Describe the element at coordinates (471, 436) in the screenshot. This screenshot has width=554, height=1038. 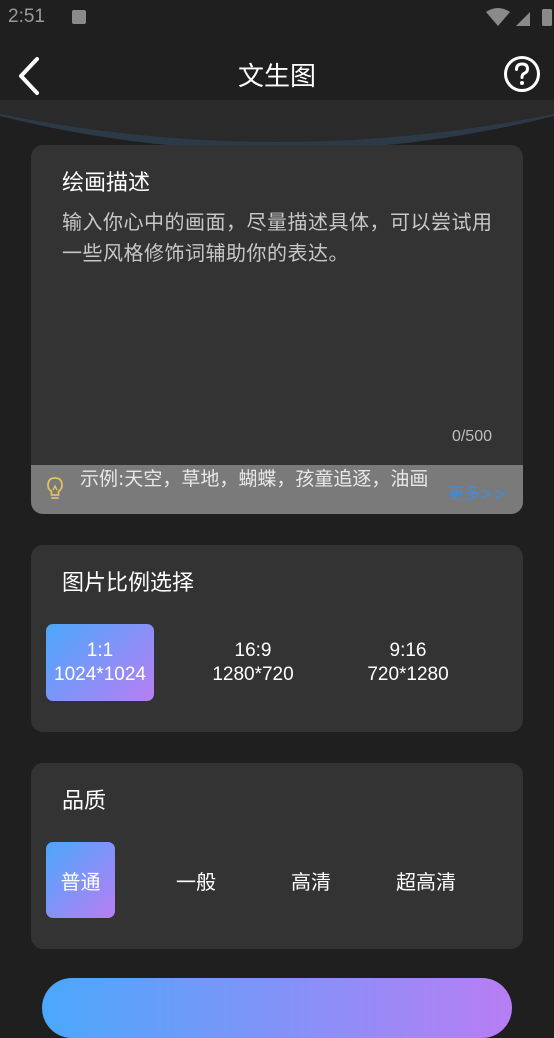
I see `char-counter: 0/500` at that location.